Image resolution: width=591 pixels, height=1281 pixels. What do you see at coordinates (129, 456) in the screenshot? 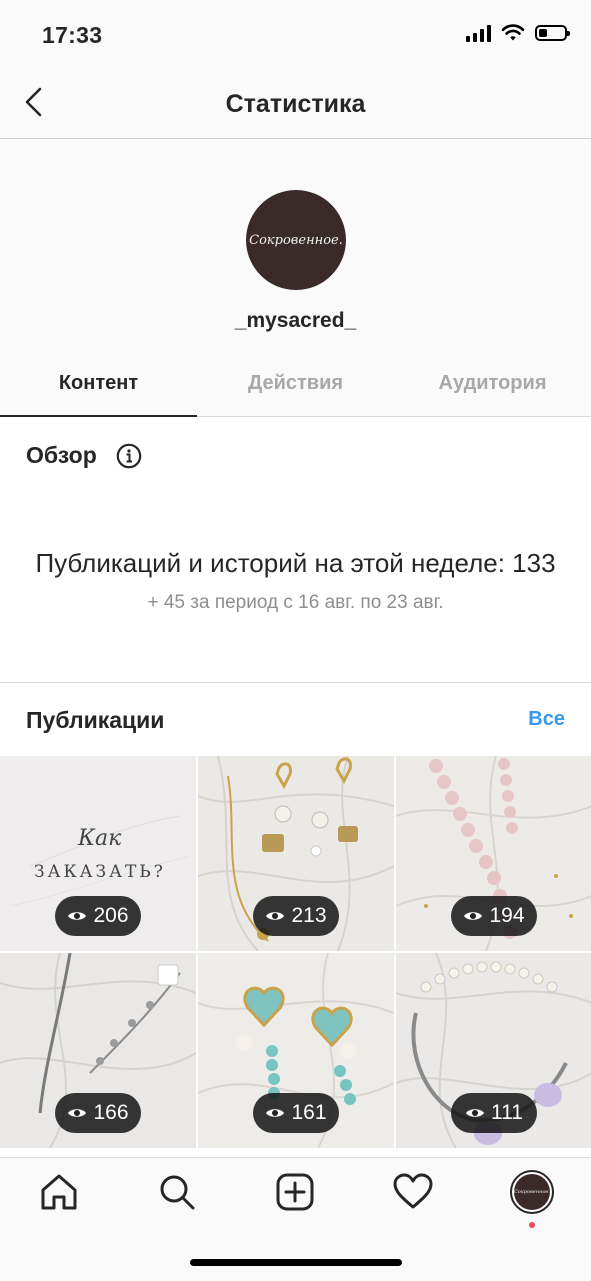
I see `info-icon` at bounding box center [129, 456].